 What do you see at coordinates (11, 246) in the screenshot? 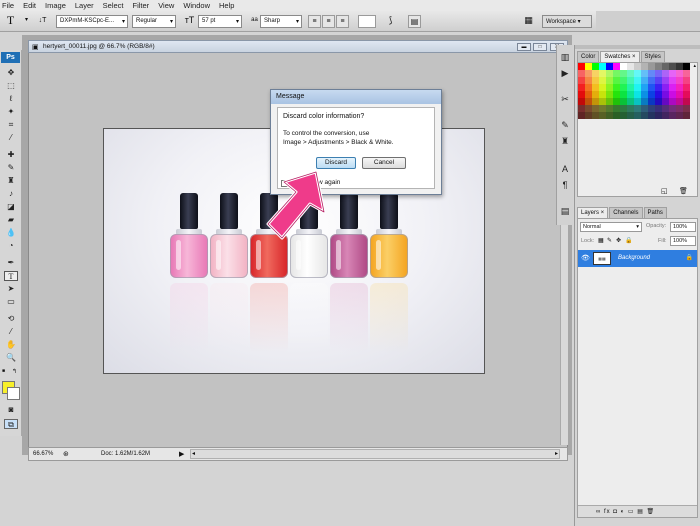
I see `dodge-tool-icon: ◔` at bounding box center [11, 246].